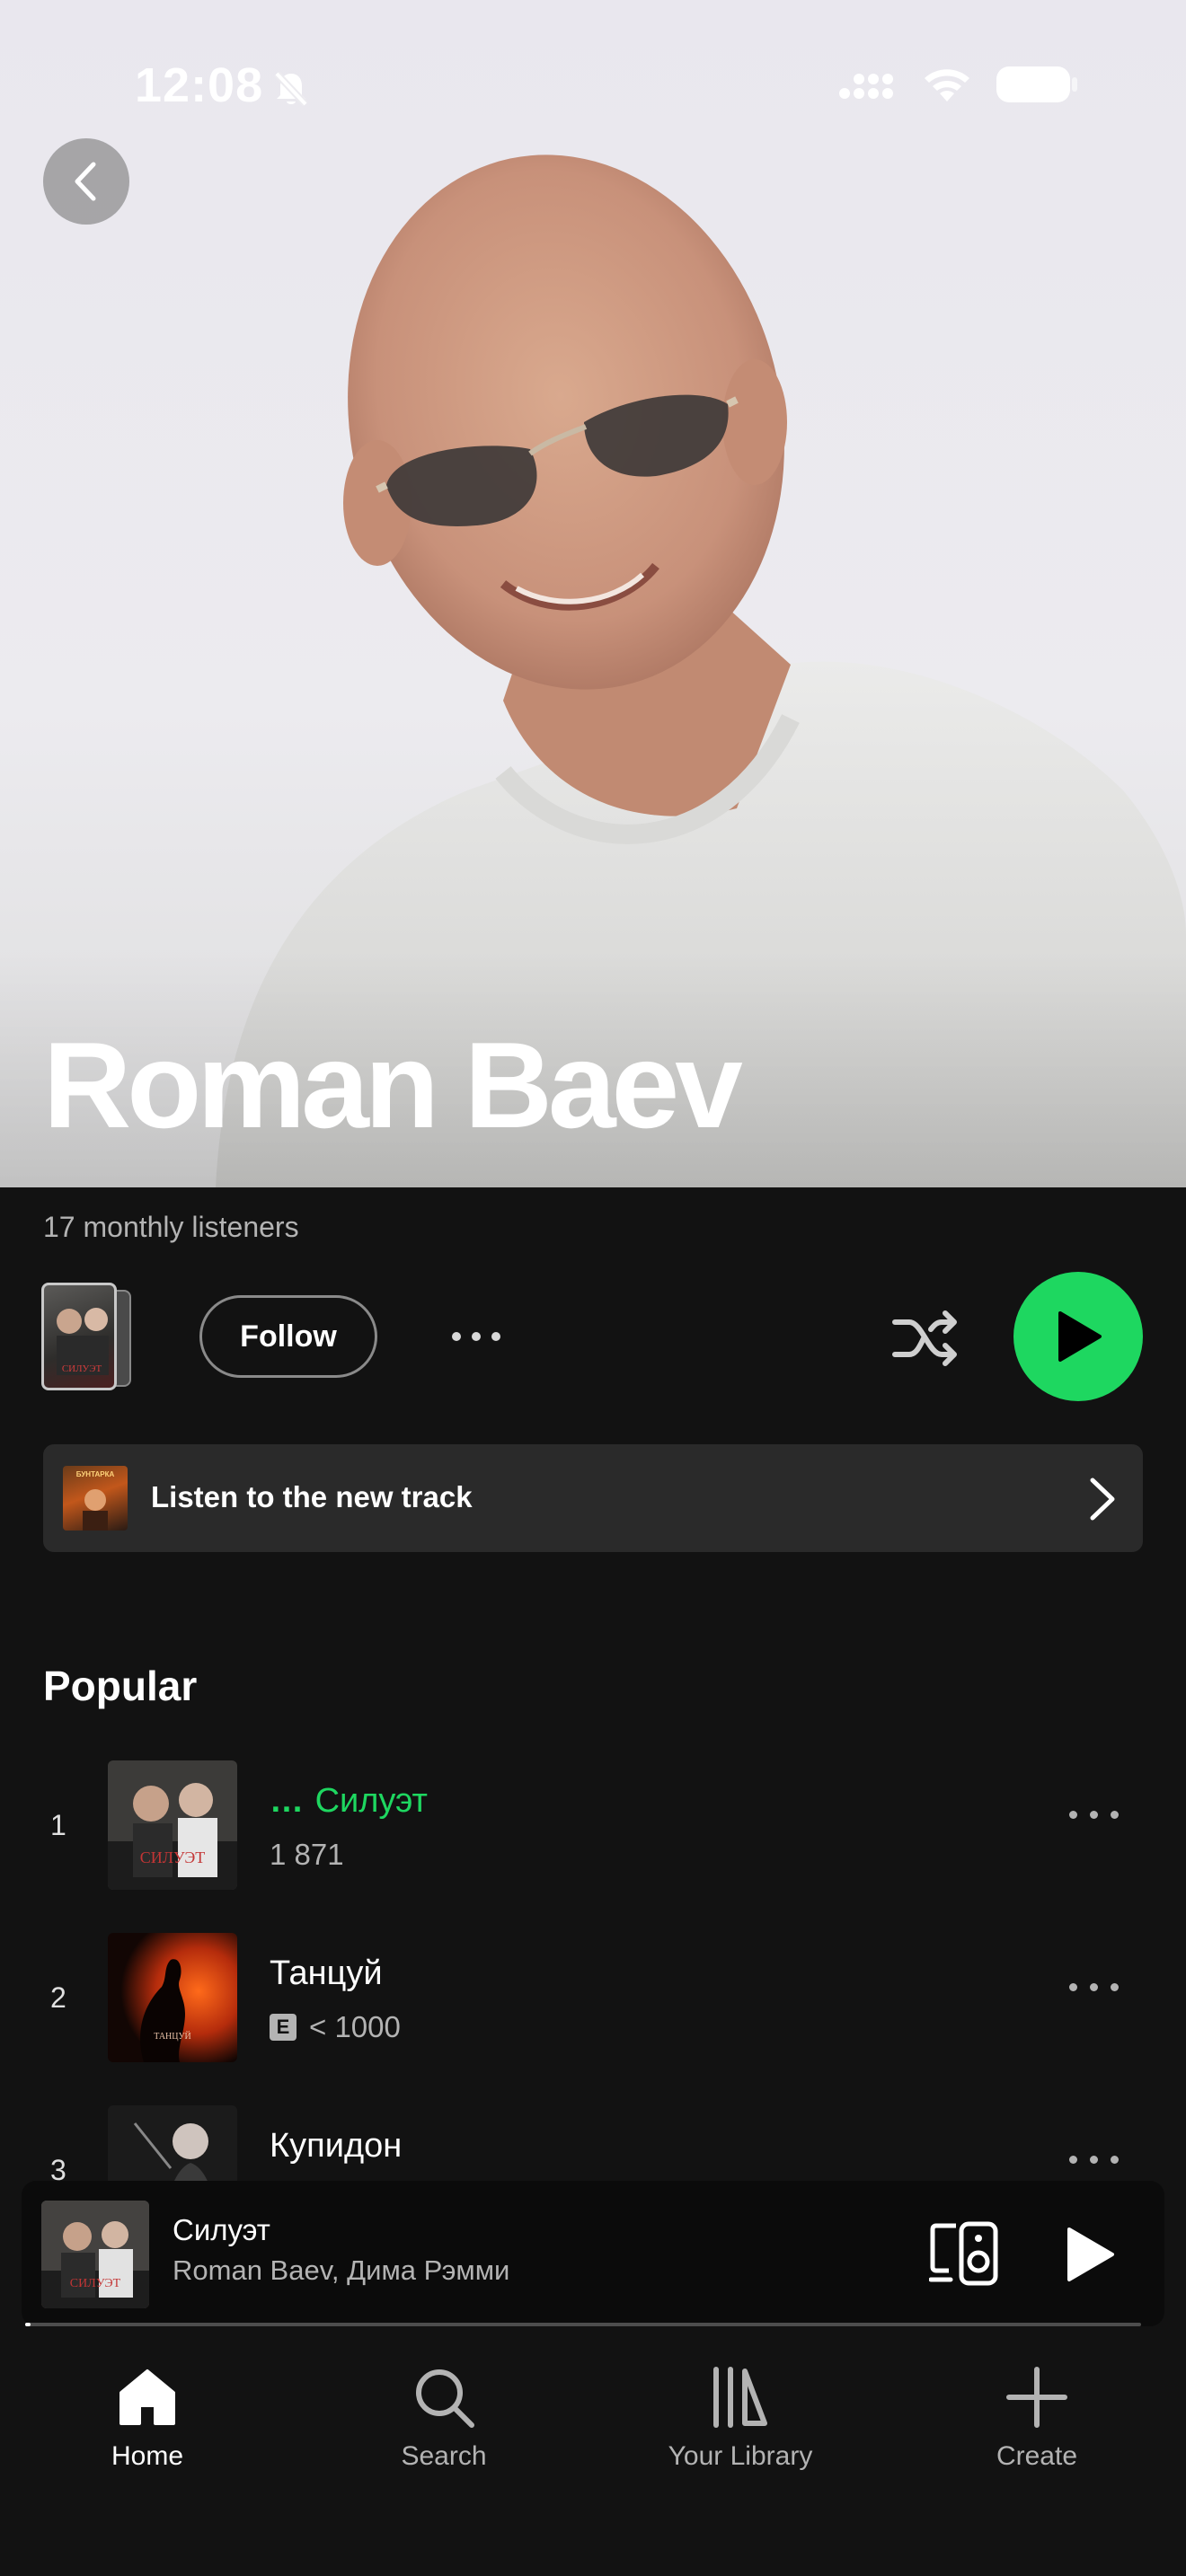  What do you see at coordinates (1037, 2456) in the screenshot?
I see `nav-label: Create` at bounding box center [1037, 2456].